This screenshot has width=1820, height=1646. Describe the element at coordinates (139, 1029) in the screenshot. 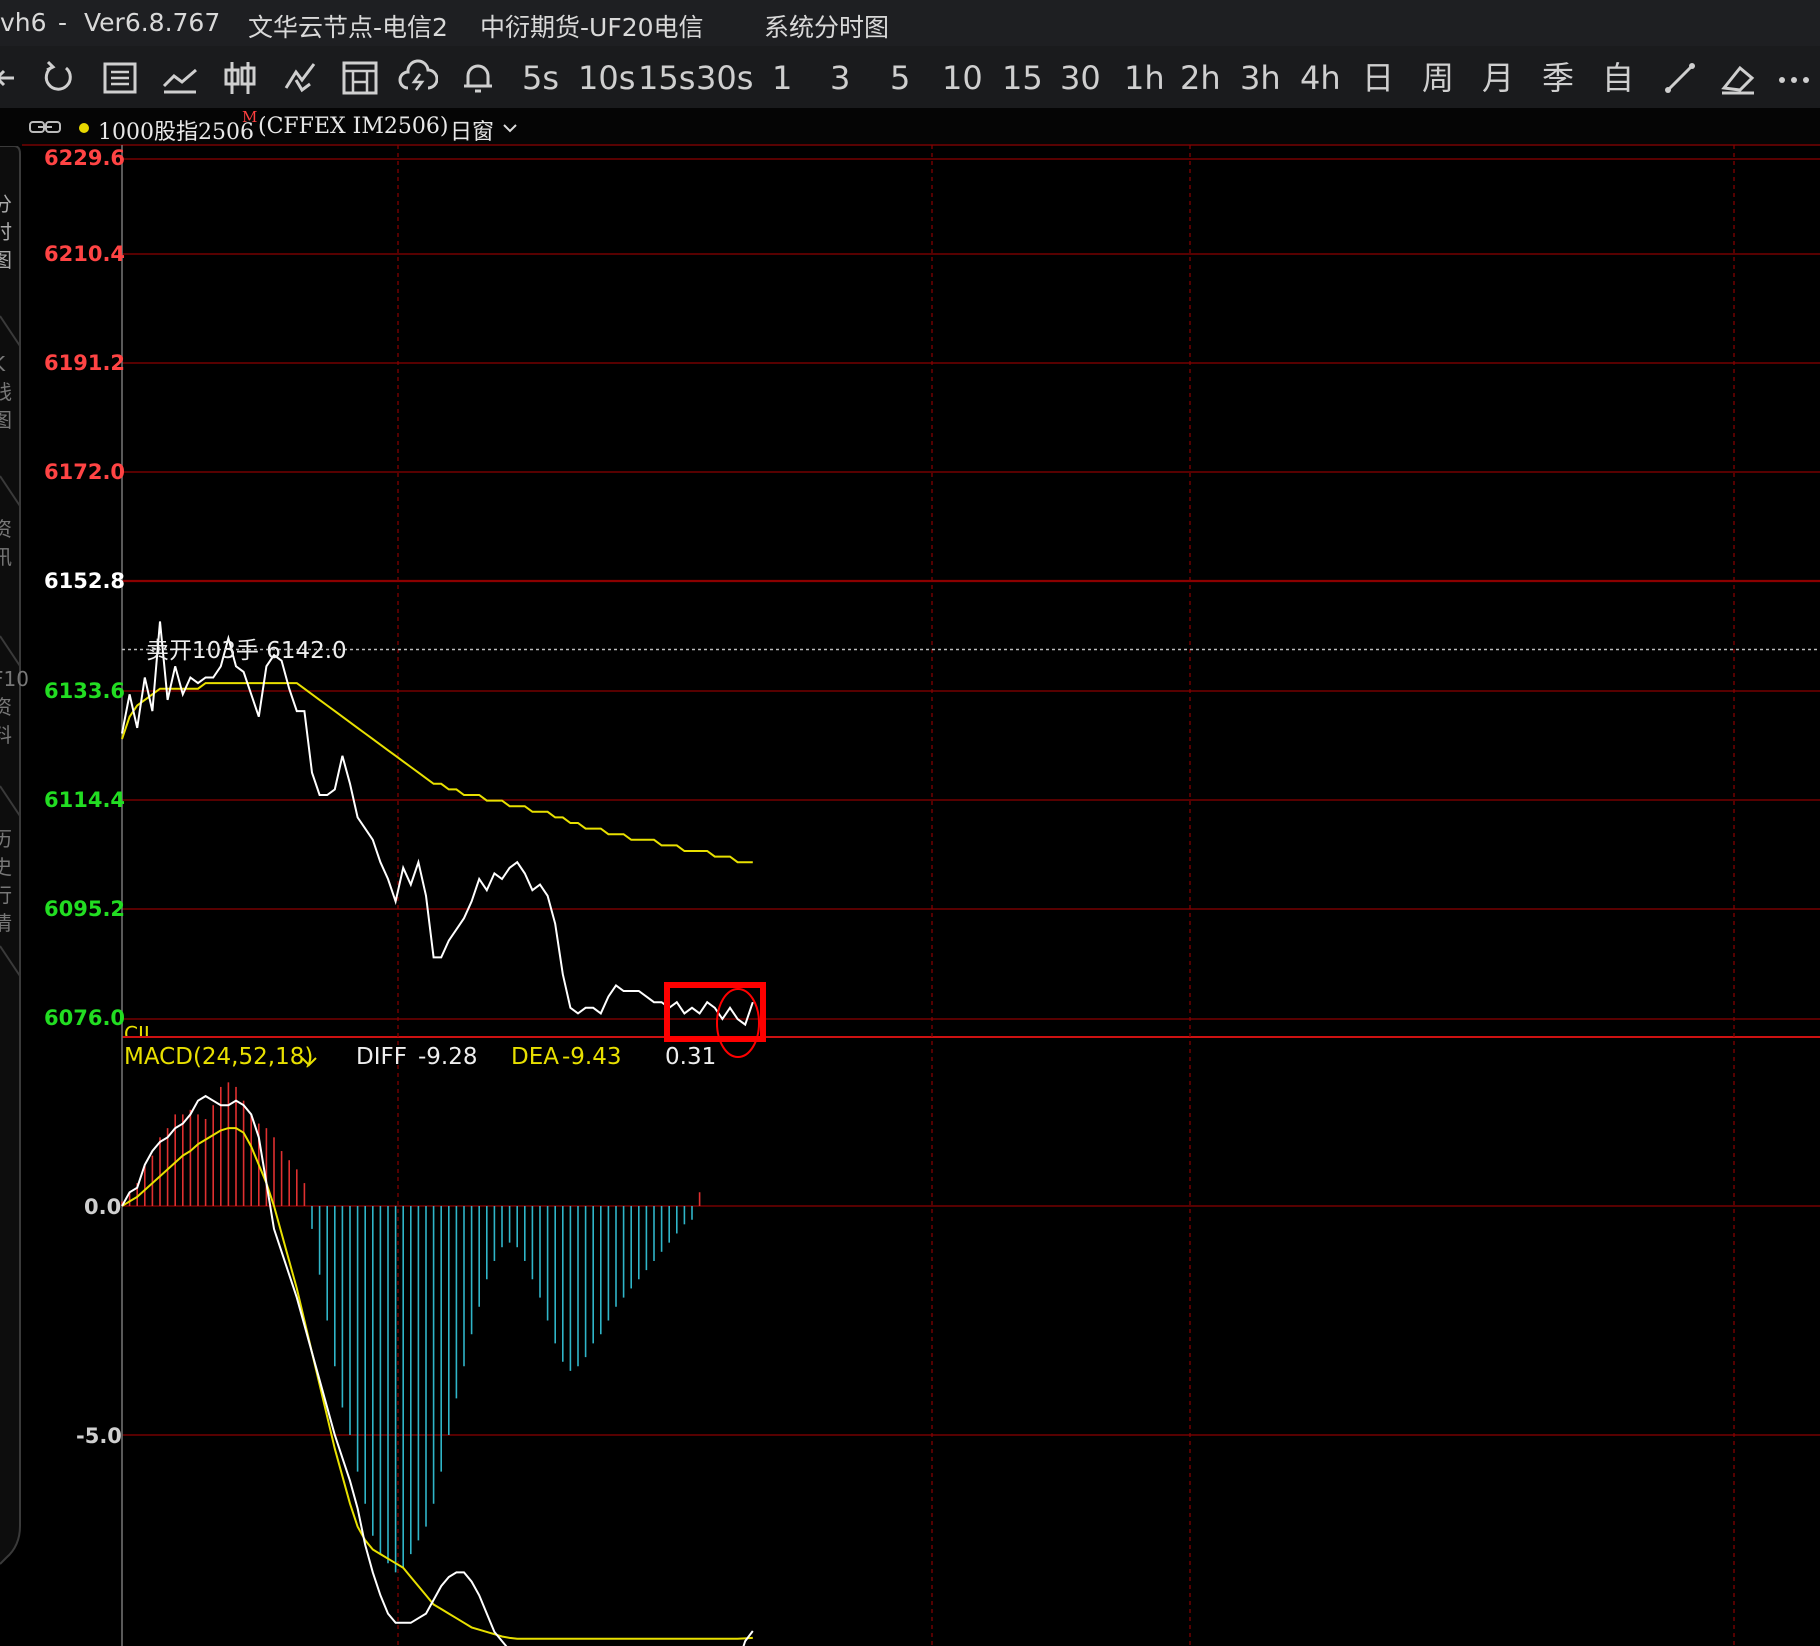

I see `volume-indicator-label: CJL` at that location.